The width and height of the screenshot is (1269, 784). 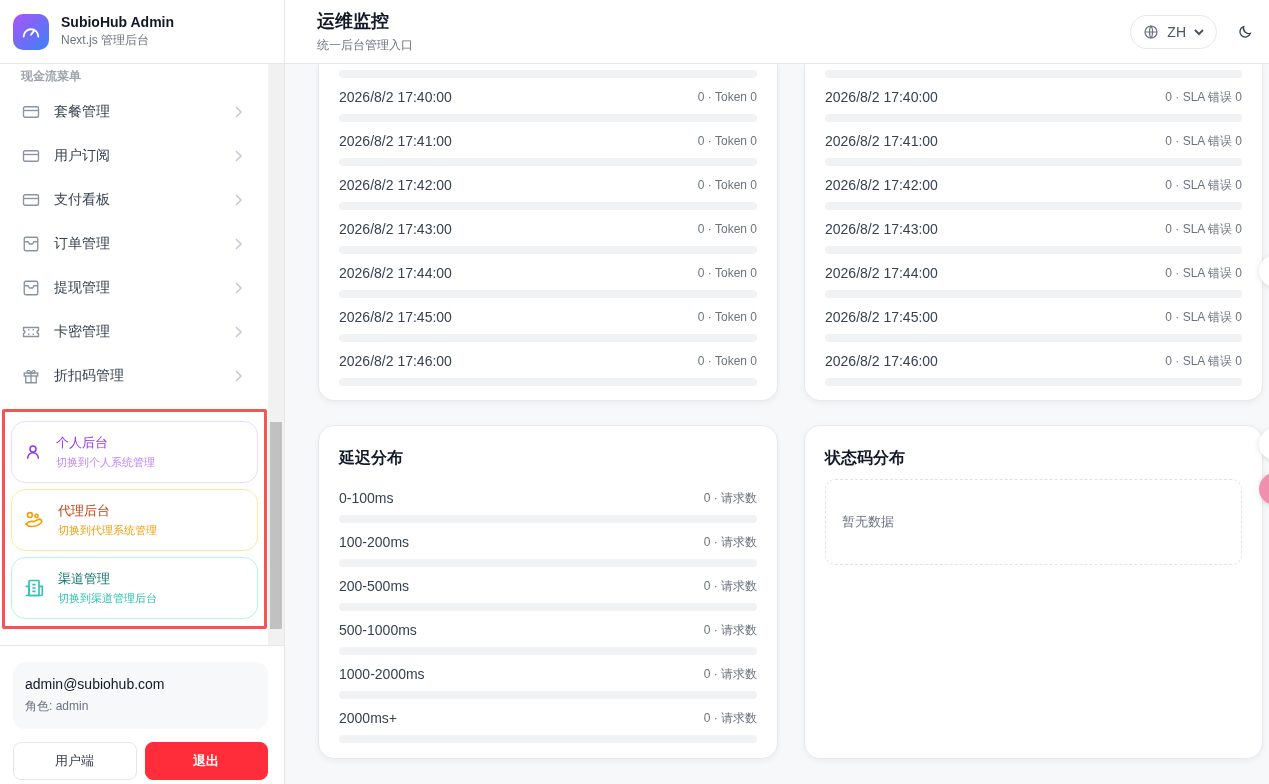 I want to click on logo-icon, so click(x=31, y=31).